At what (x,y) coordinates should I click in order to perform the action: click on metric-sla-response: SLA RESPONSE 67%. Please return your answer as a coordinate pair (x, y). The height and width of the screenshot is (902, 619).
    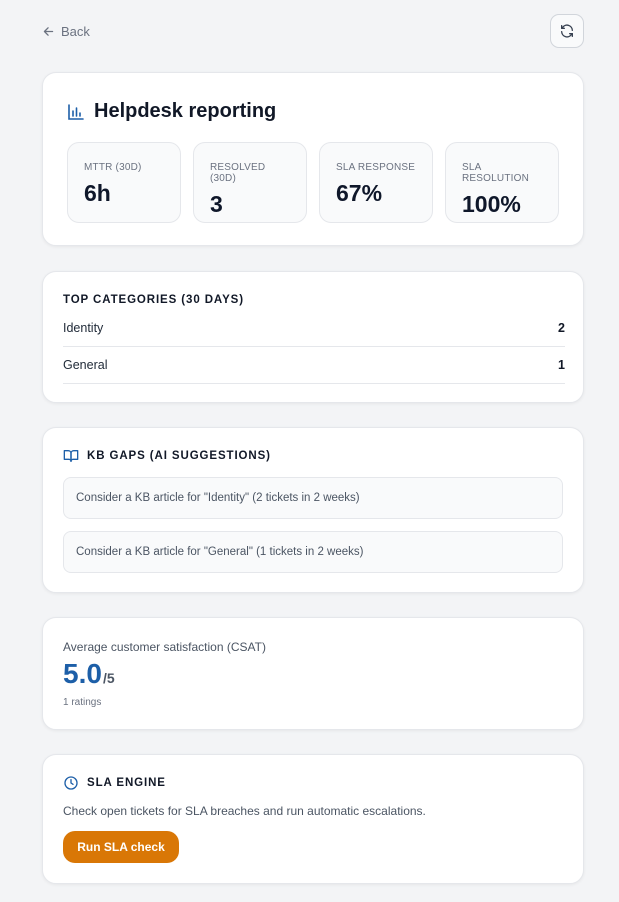
    Looking at the image, I should click on (376, 182).